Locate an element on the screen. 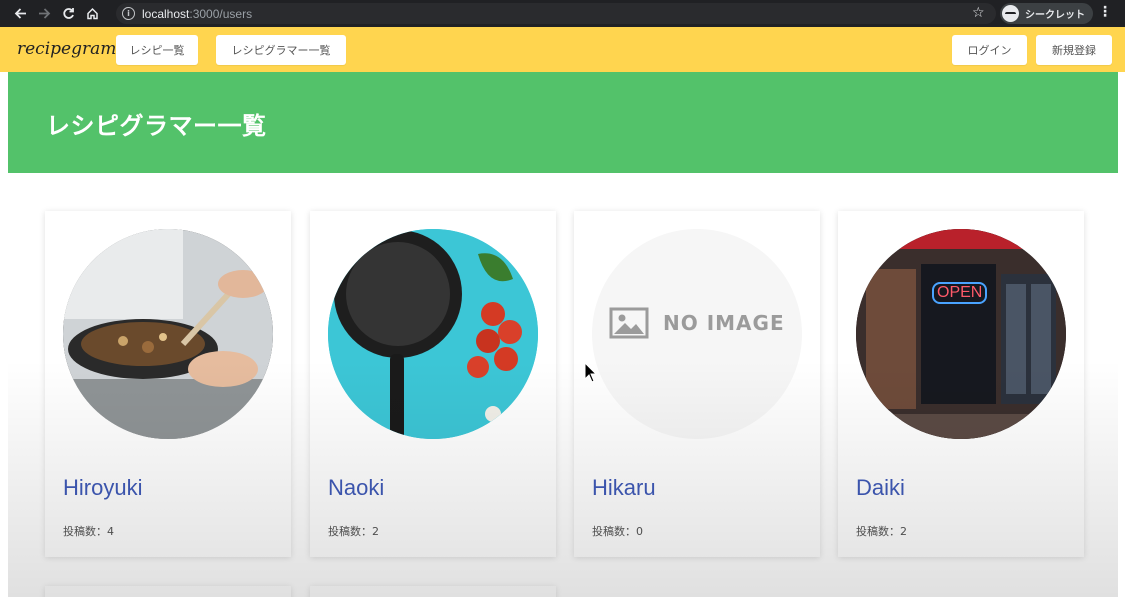  nav-recipegrammers-button: レシピグラマー一覧 is located at coordinates (281, 50).